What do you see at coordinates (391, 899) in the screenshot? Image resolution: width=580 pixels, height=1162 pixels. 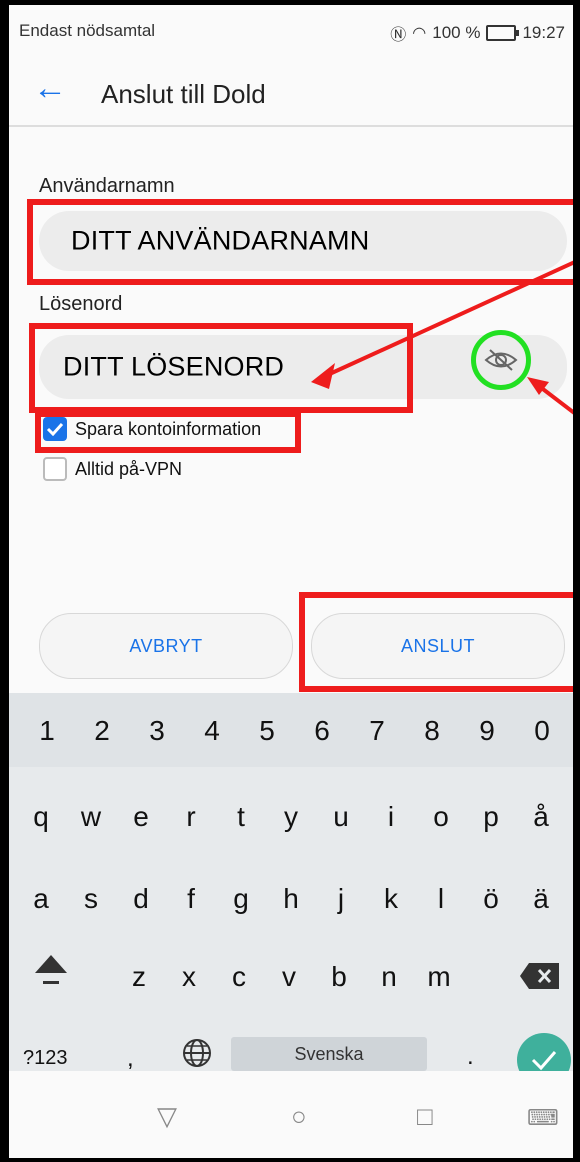 I see `key-k: k` at bounding box center [391, 899].